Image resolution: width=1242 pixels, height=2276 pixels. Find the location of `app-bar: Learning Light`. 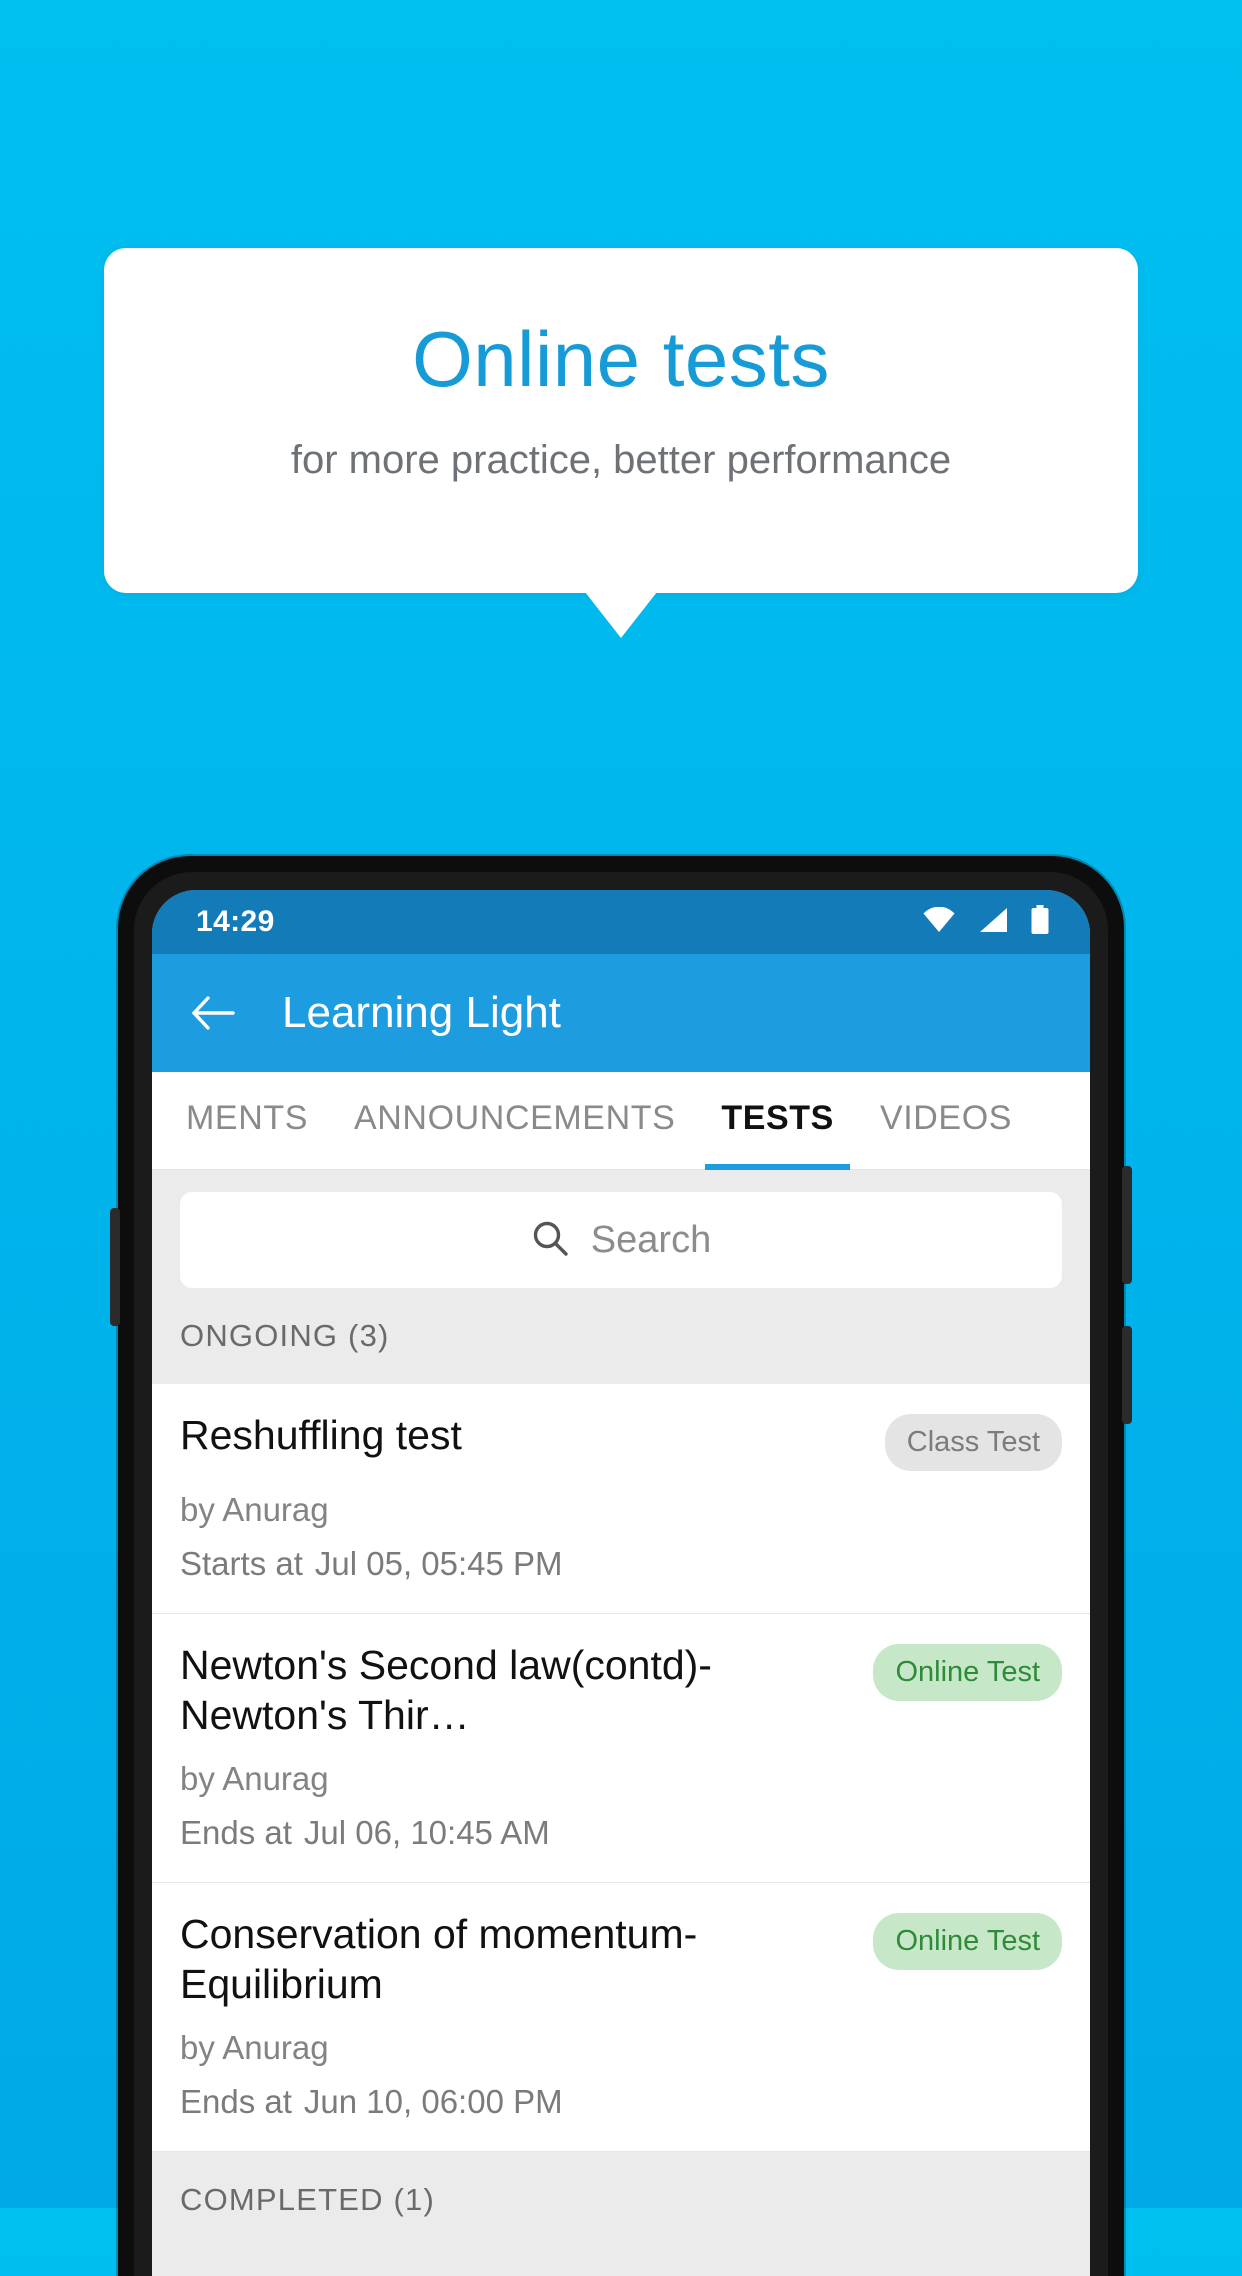

app-bar: Learning Light is located at coordinates (621, 1013).